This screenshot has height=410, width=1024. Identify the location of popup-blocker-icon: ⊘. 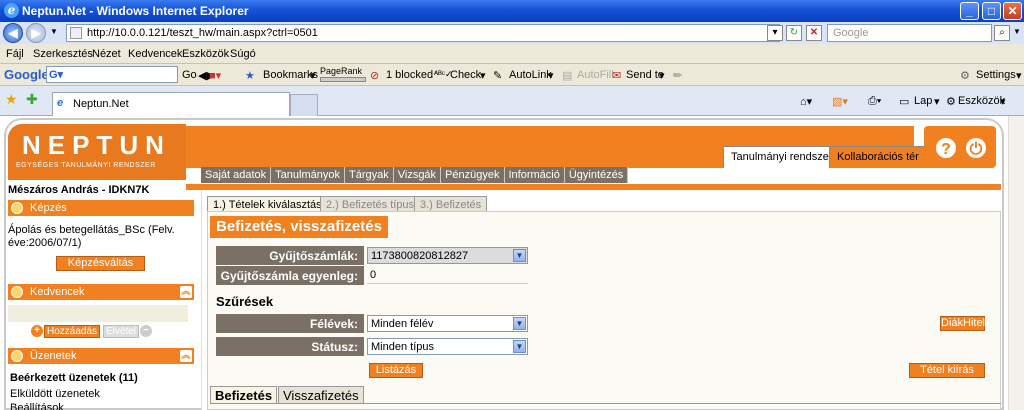
(375, 76).